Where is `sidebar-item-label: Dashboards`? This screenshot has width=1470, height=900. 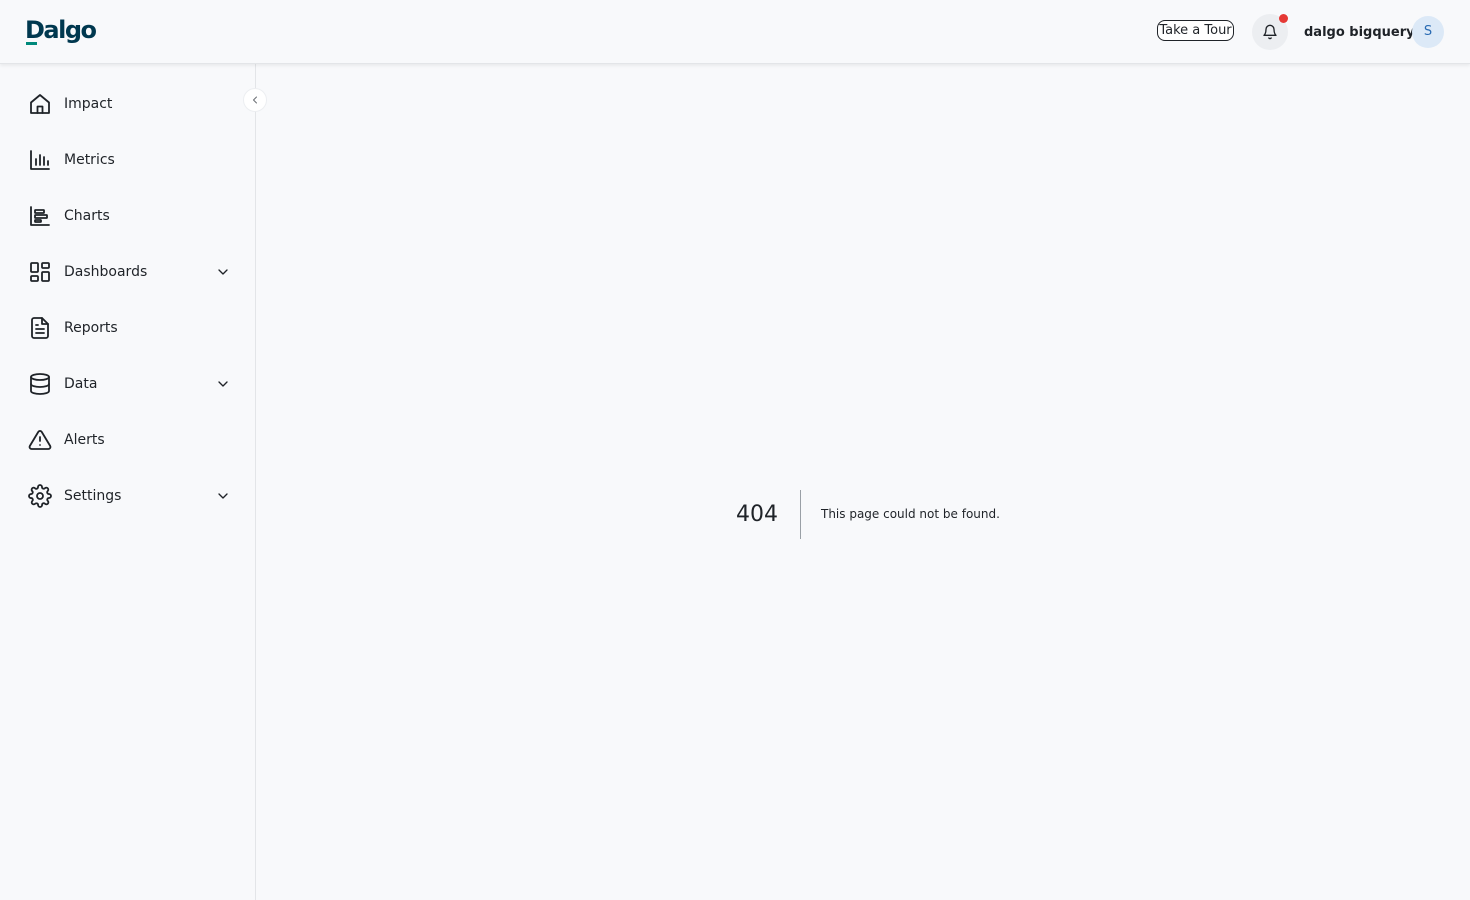 sidebar-item-label: Dashboards is located at coordinates (106, 272).